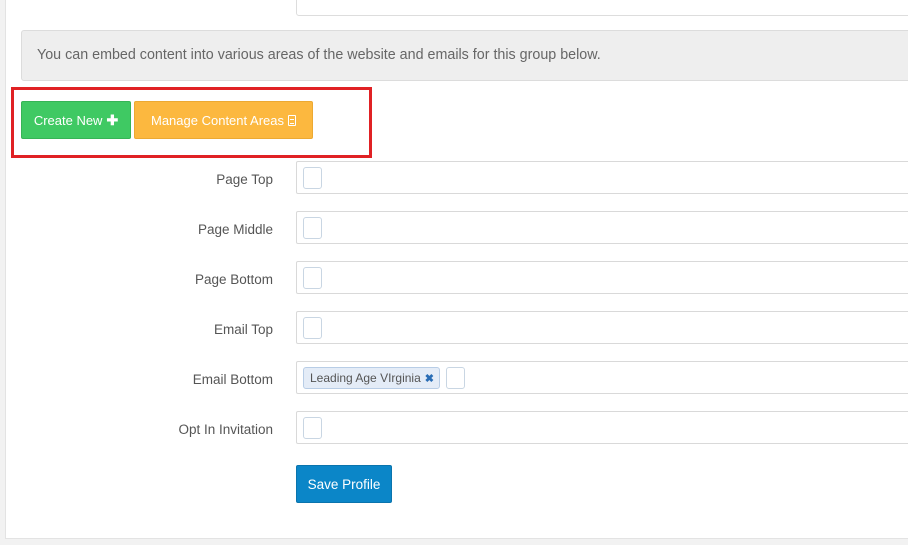 The height and width of the screenshot is (545, 908). I want to click on opt-in-invitation-search-input, so click(312, 428).